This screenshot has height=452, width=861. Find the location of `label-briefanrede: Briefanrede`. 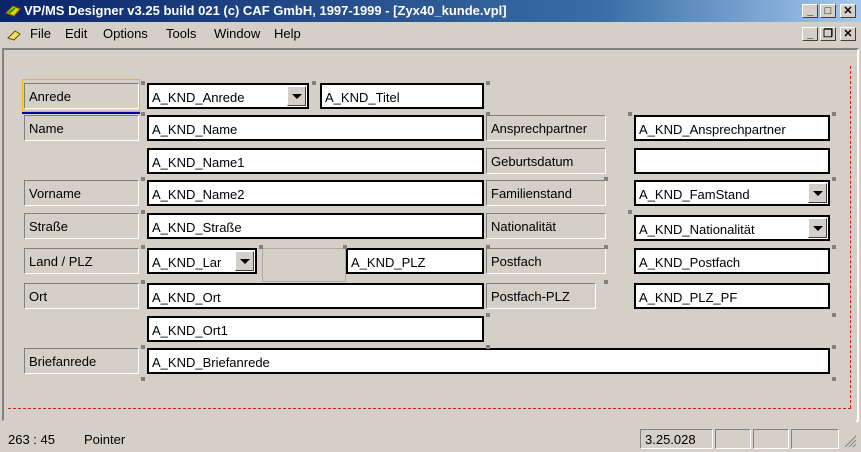

label-briefanrede: Briefanrede is located at coordinates (81, 361).